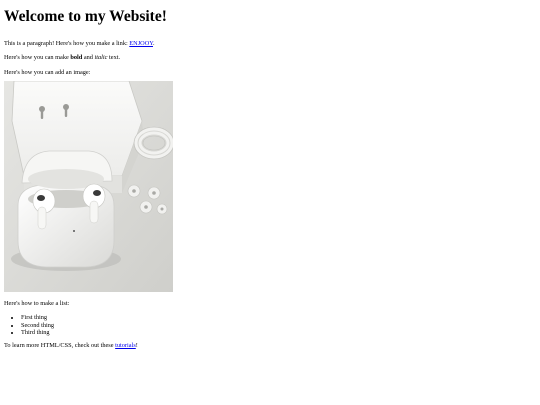 Image resolution: width=540 pixels, height=405 pixels. Describe the element at coordinates (125, 345) in the screenshot. I see `tutorials-link: tutorials` at that location.